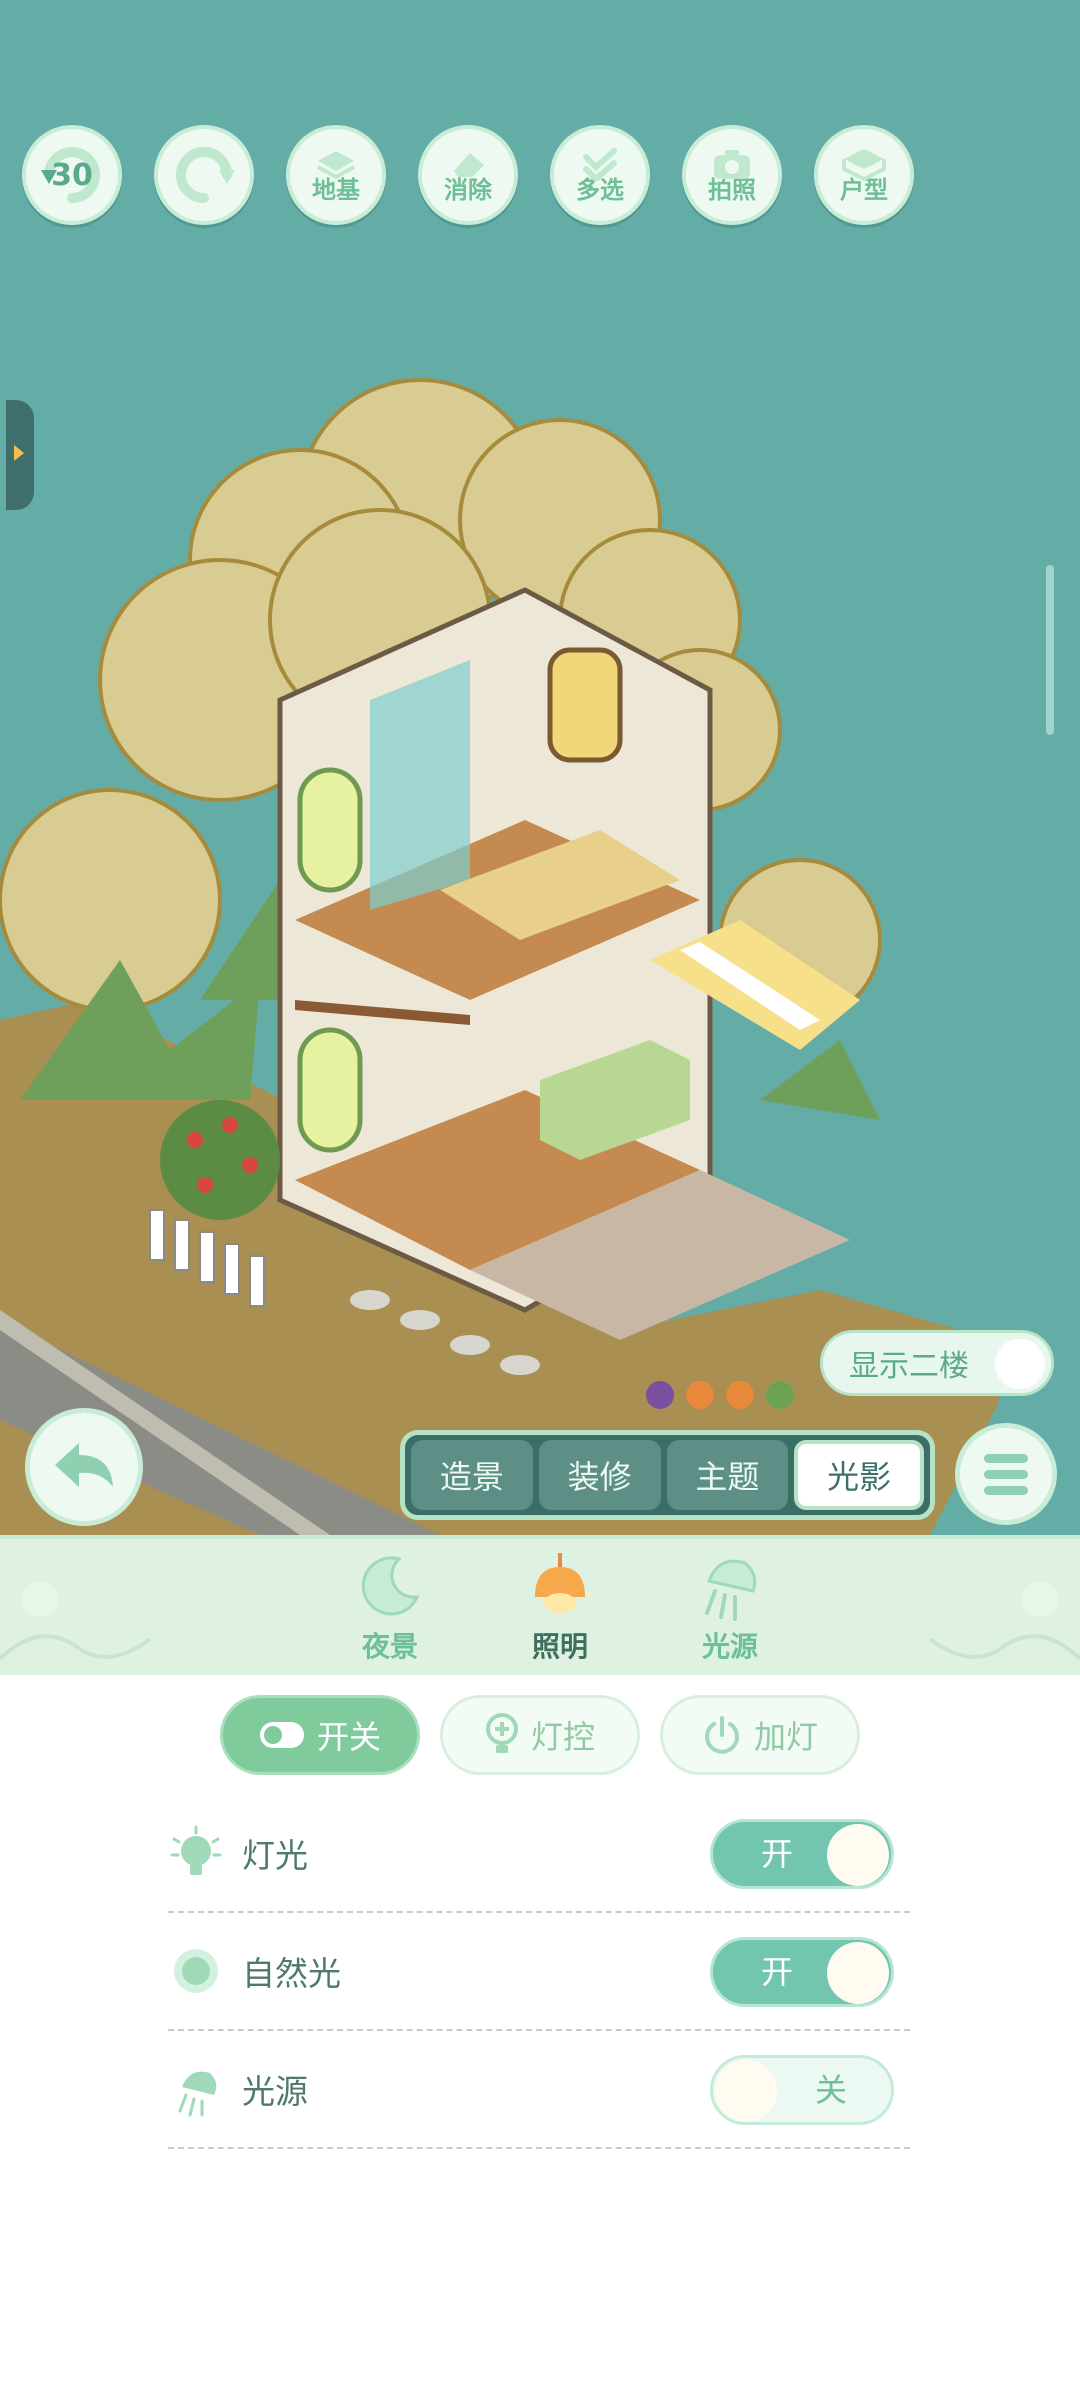  Describe the element at coordinates (336, 165) in the screenshot. I see `foundation-icon` at that location.